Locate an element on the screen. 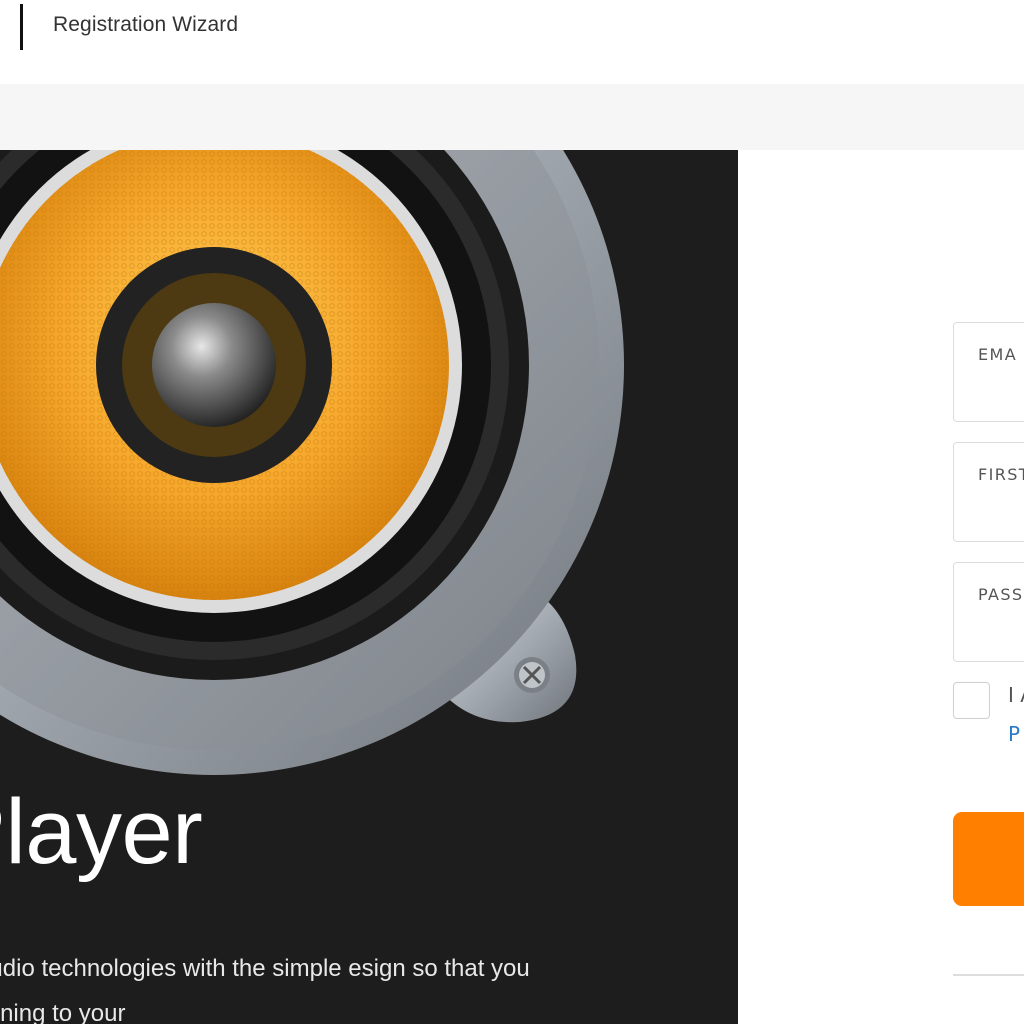  password-label: PASS is located at coordinates (1001, 594).